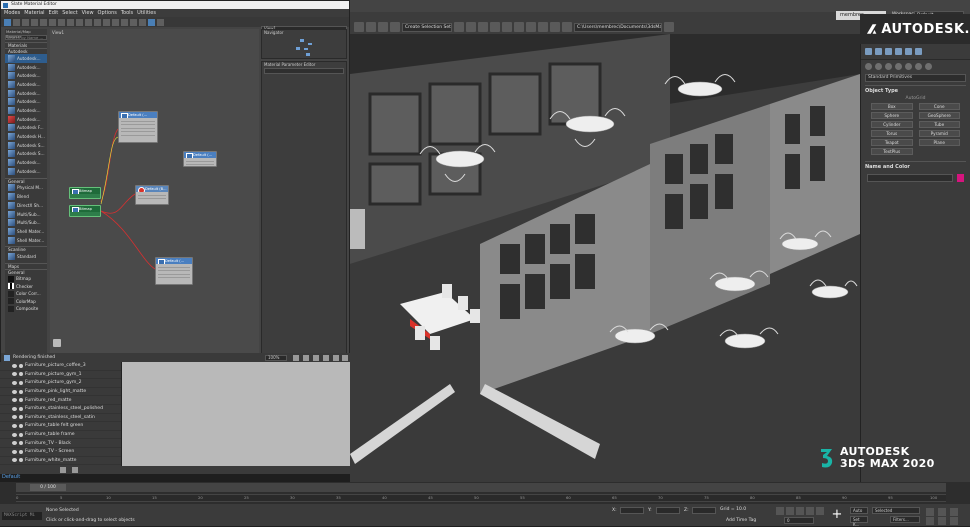 This screenshot has width=970, height=527. I want to click on project-folder-icon, so click(669, 27).